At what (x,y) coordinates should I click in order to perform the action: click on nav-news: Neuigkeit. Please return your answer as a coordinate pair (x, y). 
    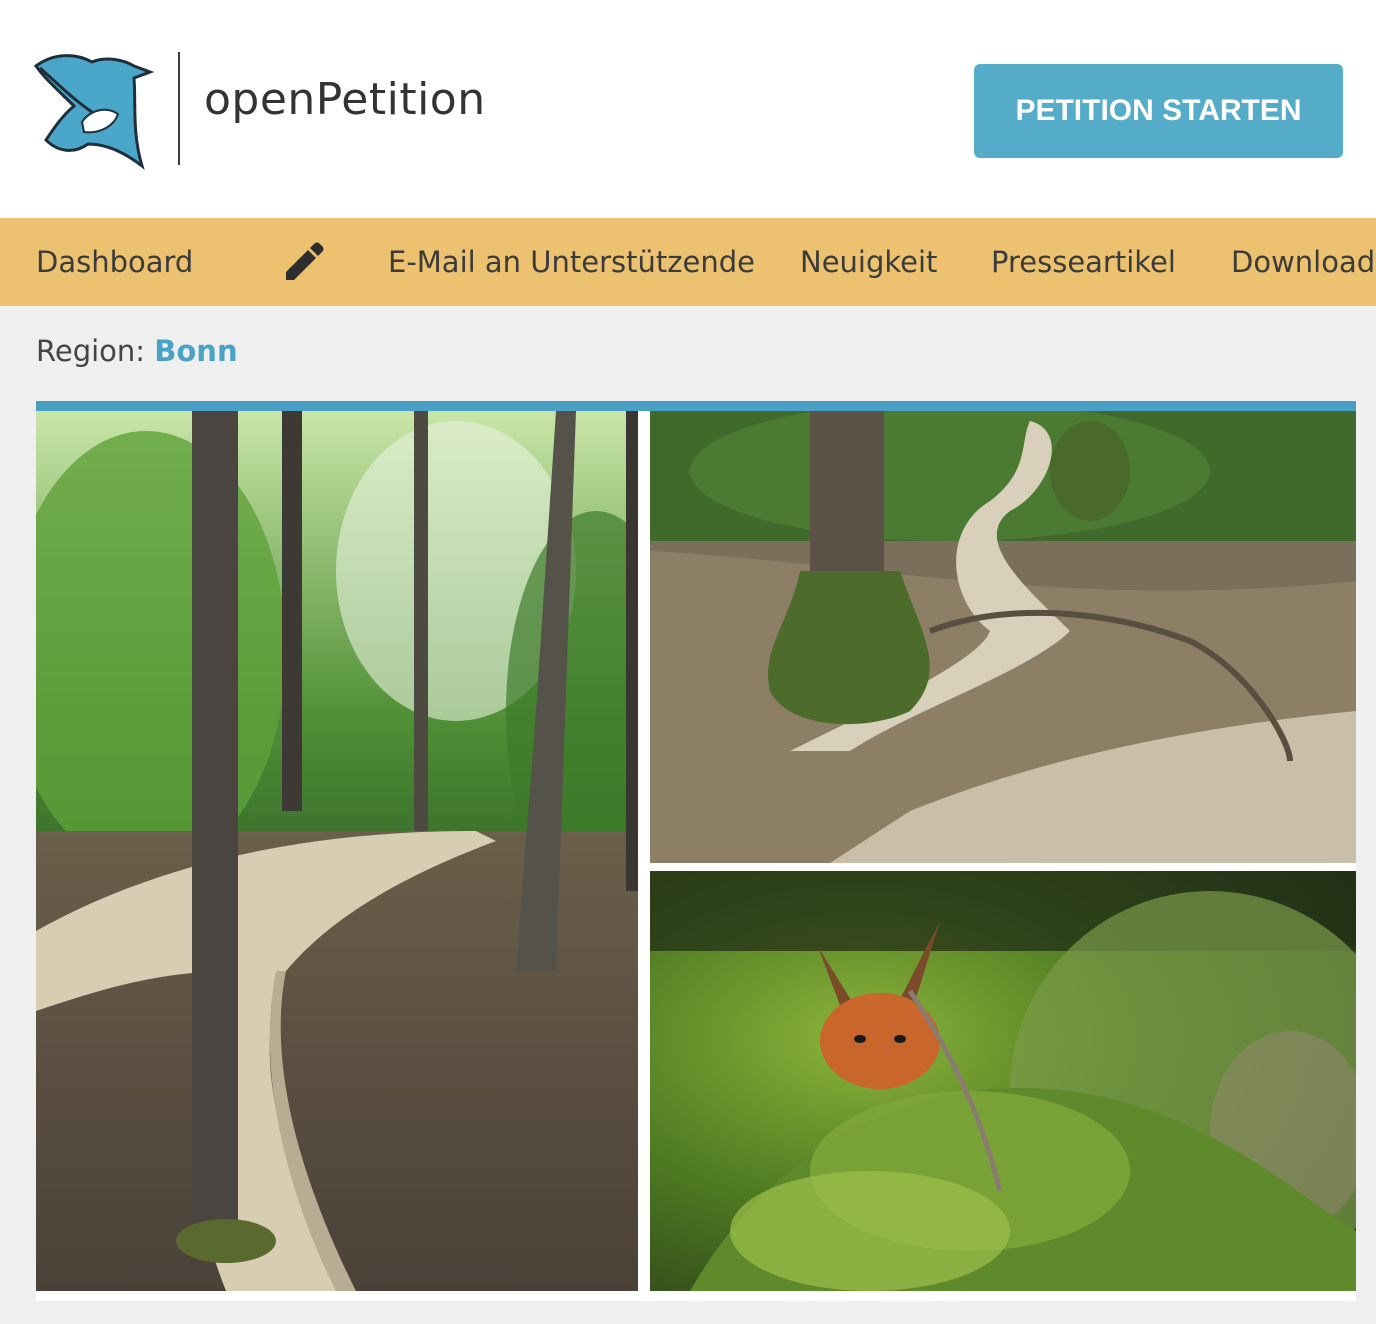
    Looking at the image, I should click on (868, 262).